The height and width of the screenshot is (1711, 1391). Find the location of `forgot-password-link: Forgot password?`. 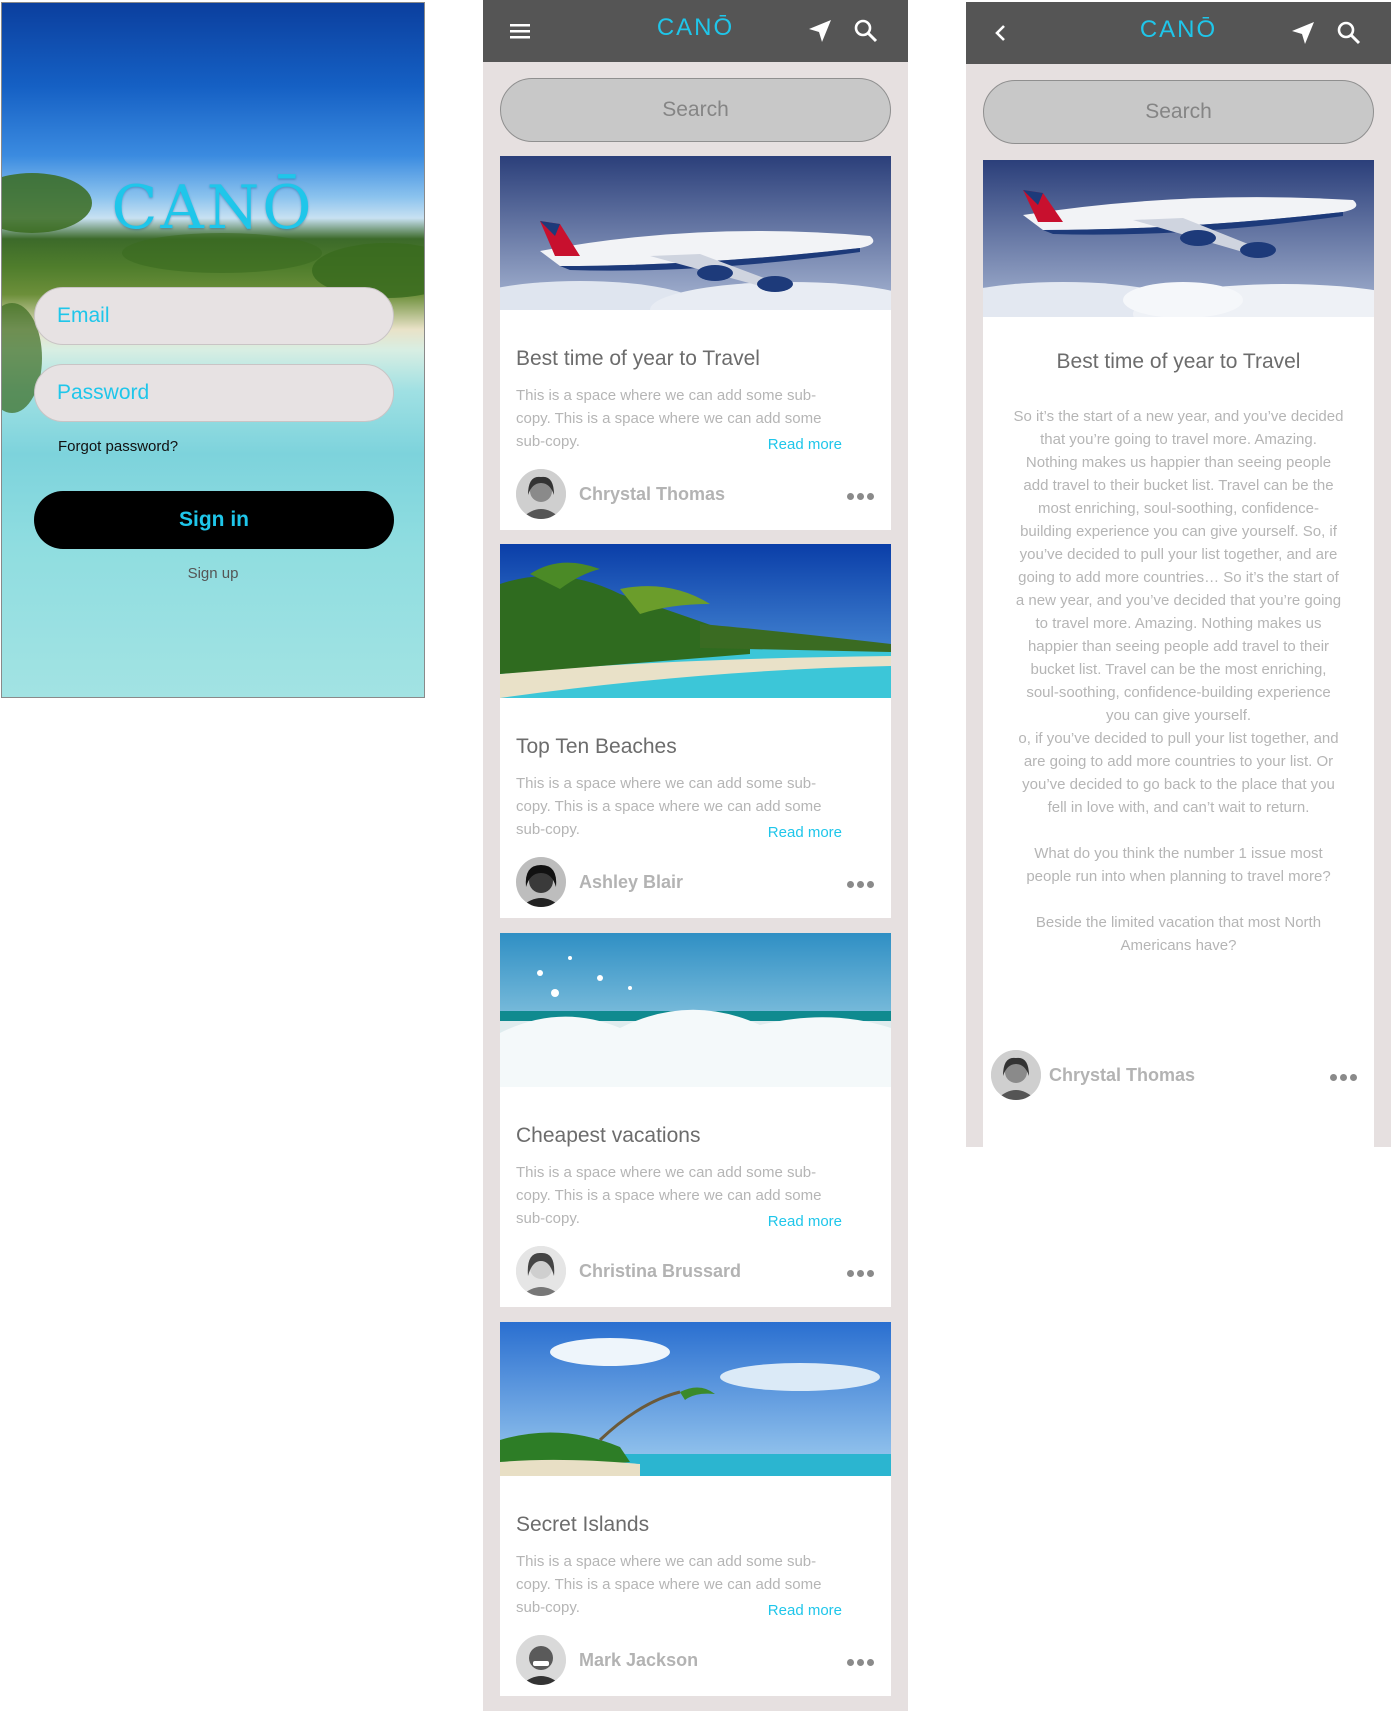

forgot-password-link: Forgot password? is located at coordinates (118, 446).